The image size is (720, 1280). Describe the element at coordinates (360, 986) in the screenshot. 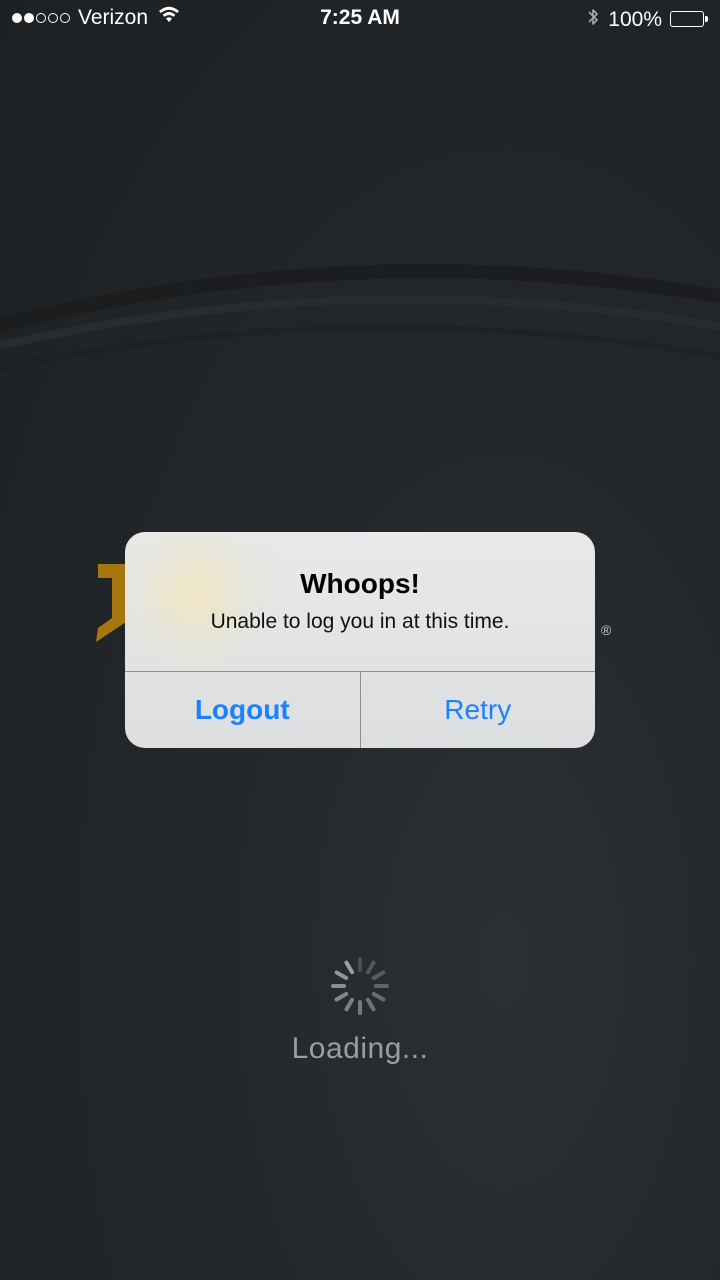

I see `loading-spinner-icon` at that location.